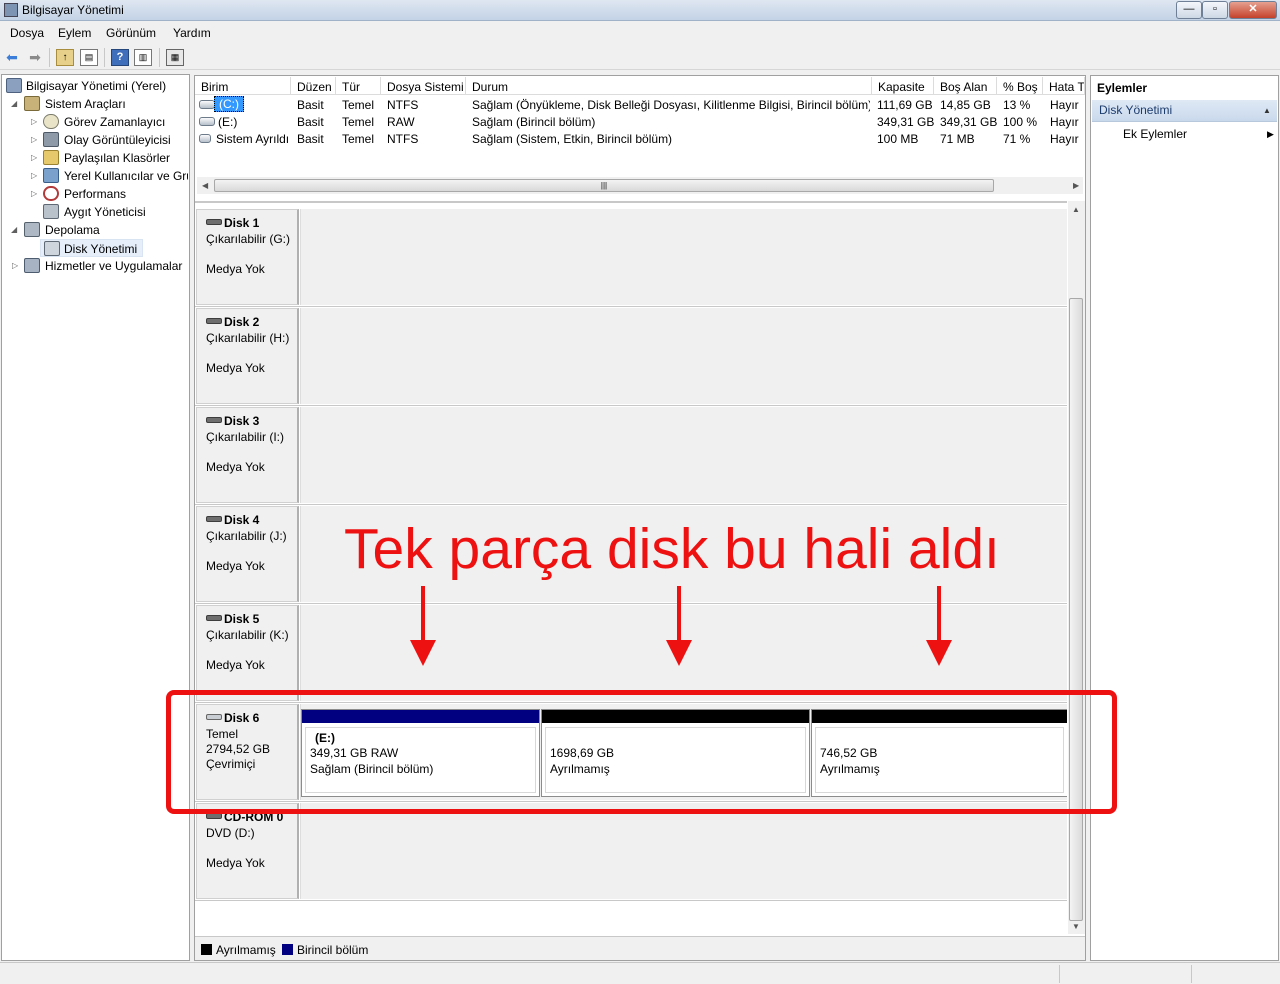 The height and width of the screenshot is (984, 1280). What do you see at coordinates (401, 122) in the screenshot?
I see `volume-filesystem: RAW` at bounding box center [401, 122].